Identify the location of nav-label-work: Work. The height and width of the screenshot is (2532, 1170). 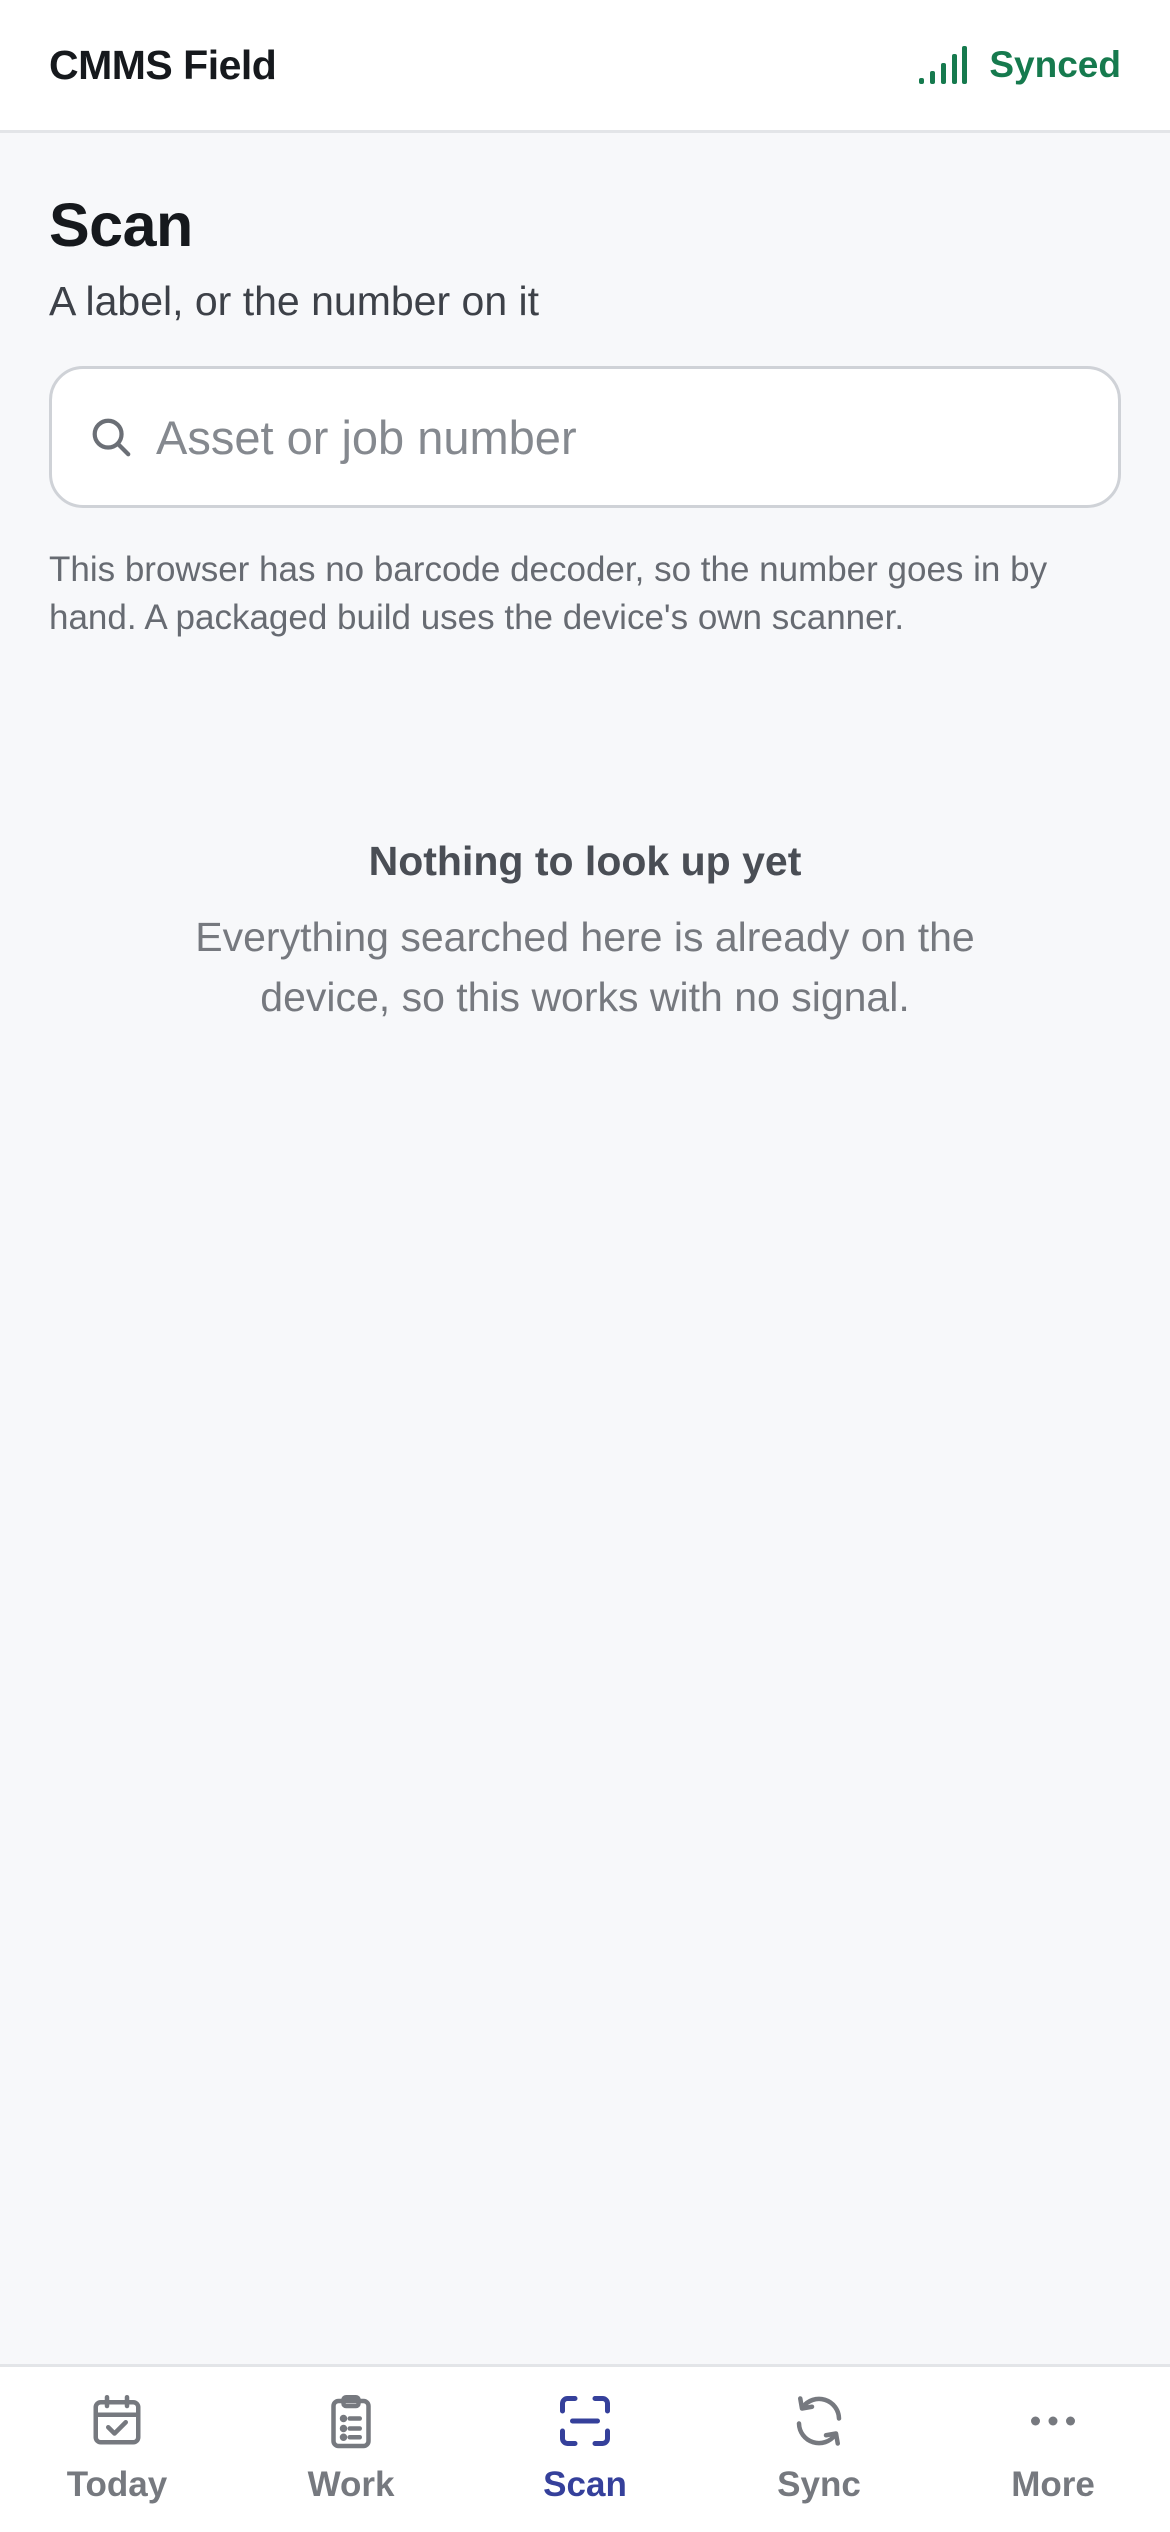
(351, 2484).